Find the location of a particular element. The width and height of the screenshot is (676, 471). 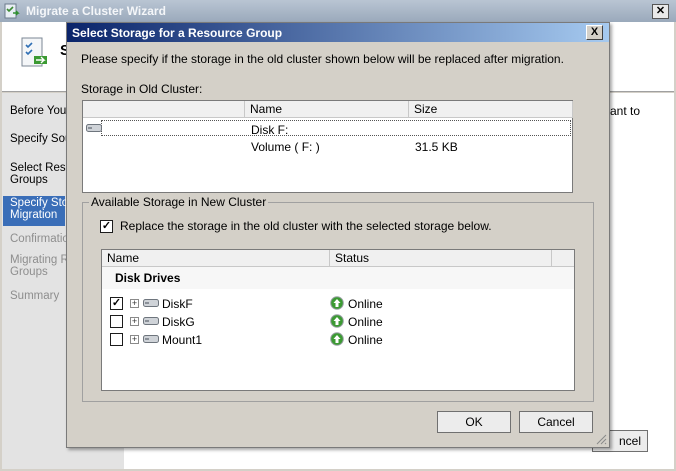

new-storage-list-header: Name Status is located at coordinates (338, 258).